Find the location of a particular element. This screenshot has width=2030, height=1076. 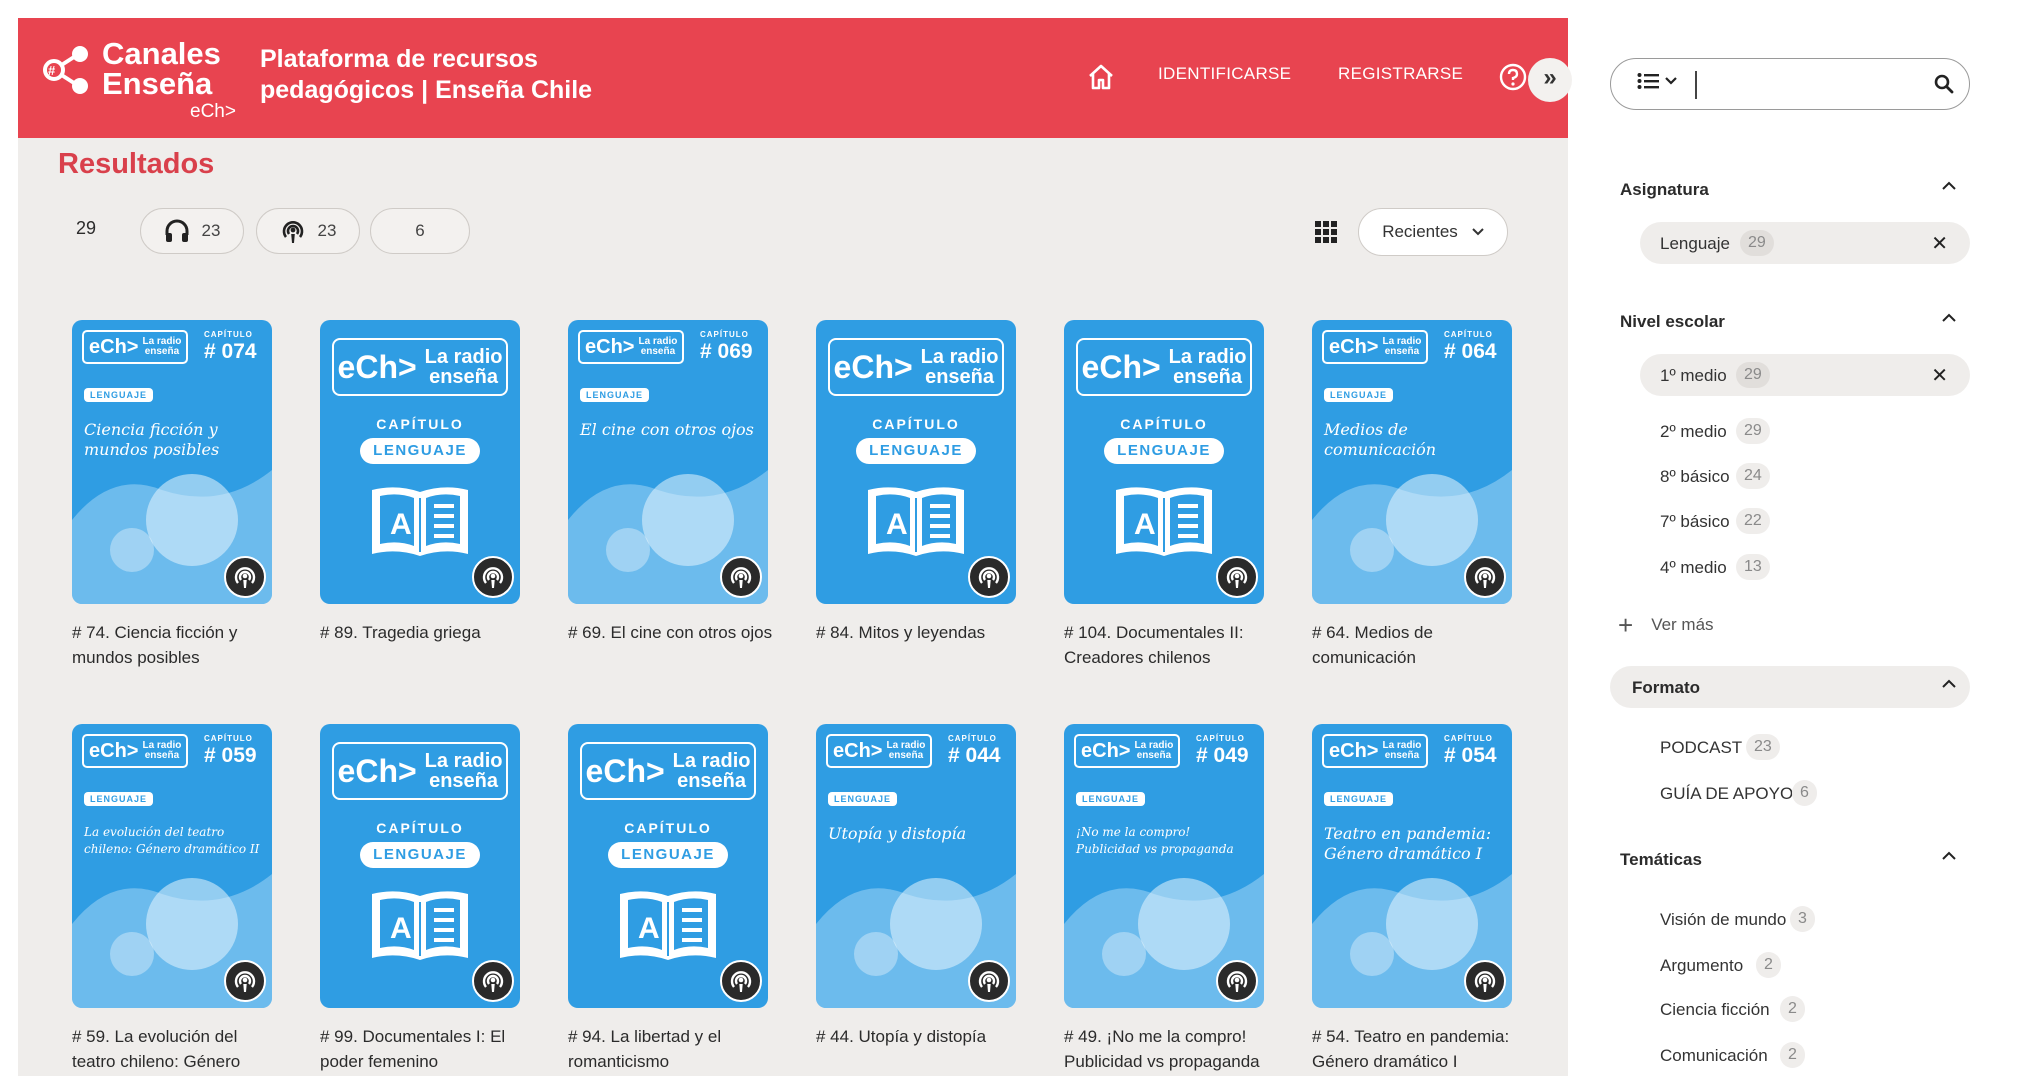

filter-item-argumento: Argumento 2 is located at coordinates (1805, 965).